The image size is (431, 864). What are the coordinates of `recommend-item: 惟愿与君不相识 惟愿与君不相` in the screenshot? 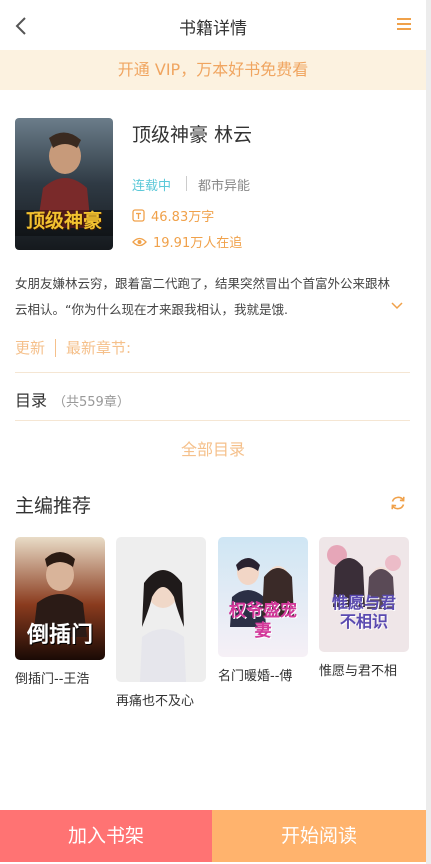 It's located at (365, 608).